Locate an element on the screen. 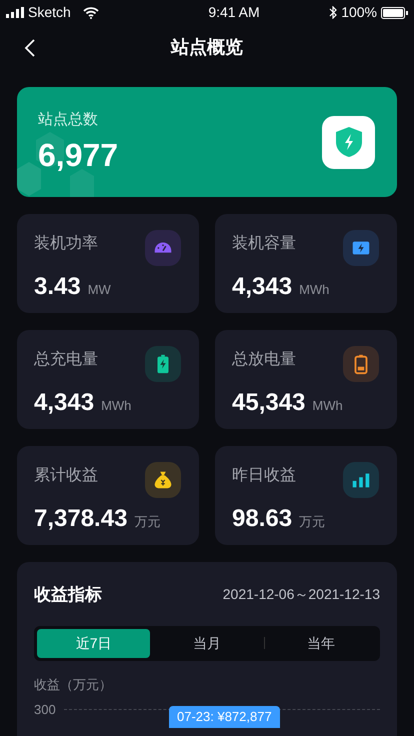 The height and width of the screenshot is (736, 414). stat-unit: MW is located at coordinates (99, 289).